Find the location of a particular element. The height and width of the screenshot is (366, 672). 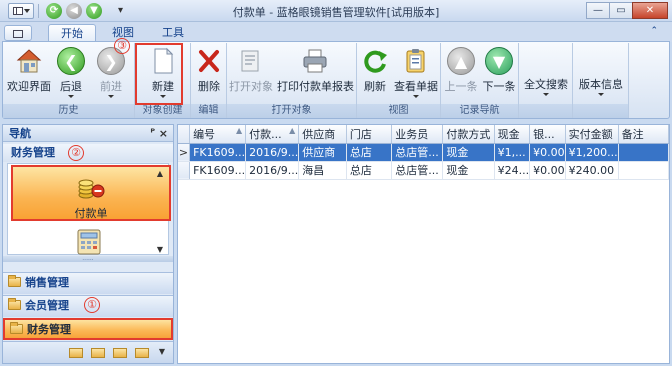

fulltext-search-label: 全文搜索 is located at coordinates (546, 84).